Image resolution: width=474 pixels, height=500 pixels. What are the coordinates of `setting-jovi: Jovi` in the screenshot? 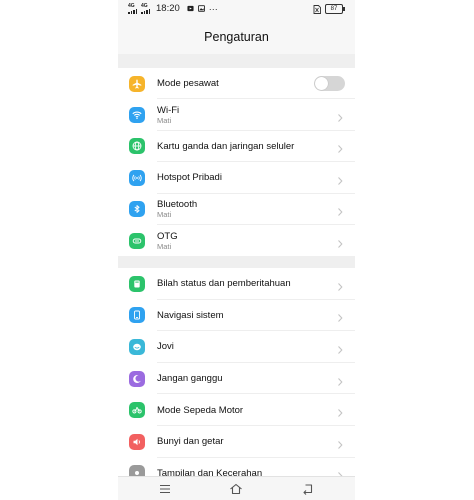 It's located at (236, 347).